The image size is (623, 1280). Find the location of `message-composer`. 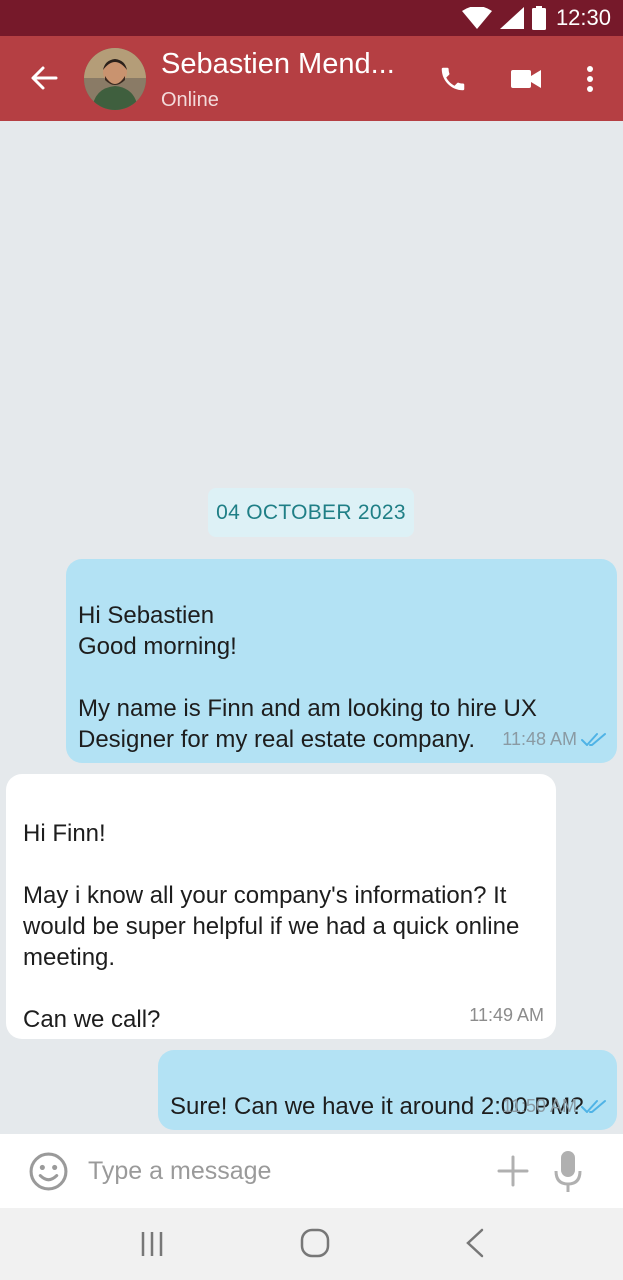

message-composer is located at coordinates (311, 1171).